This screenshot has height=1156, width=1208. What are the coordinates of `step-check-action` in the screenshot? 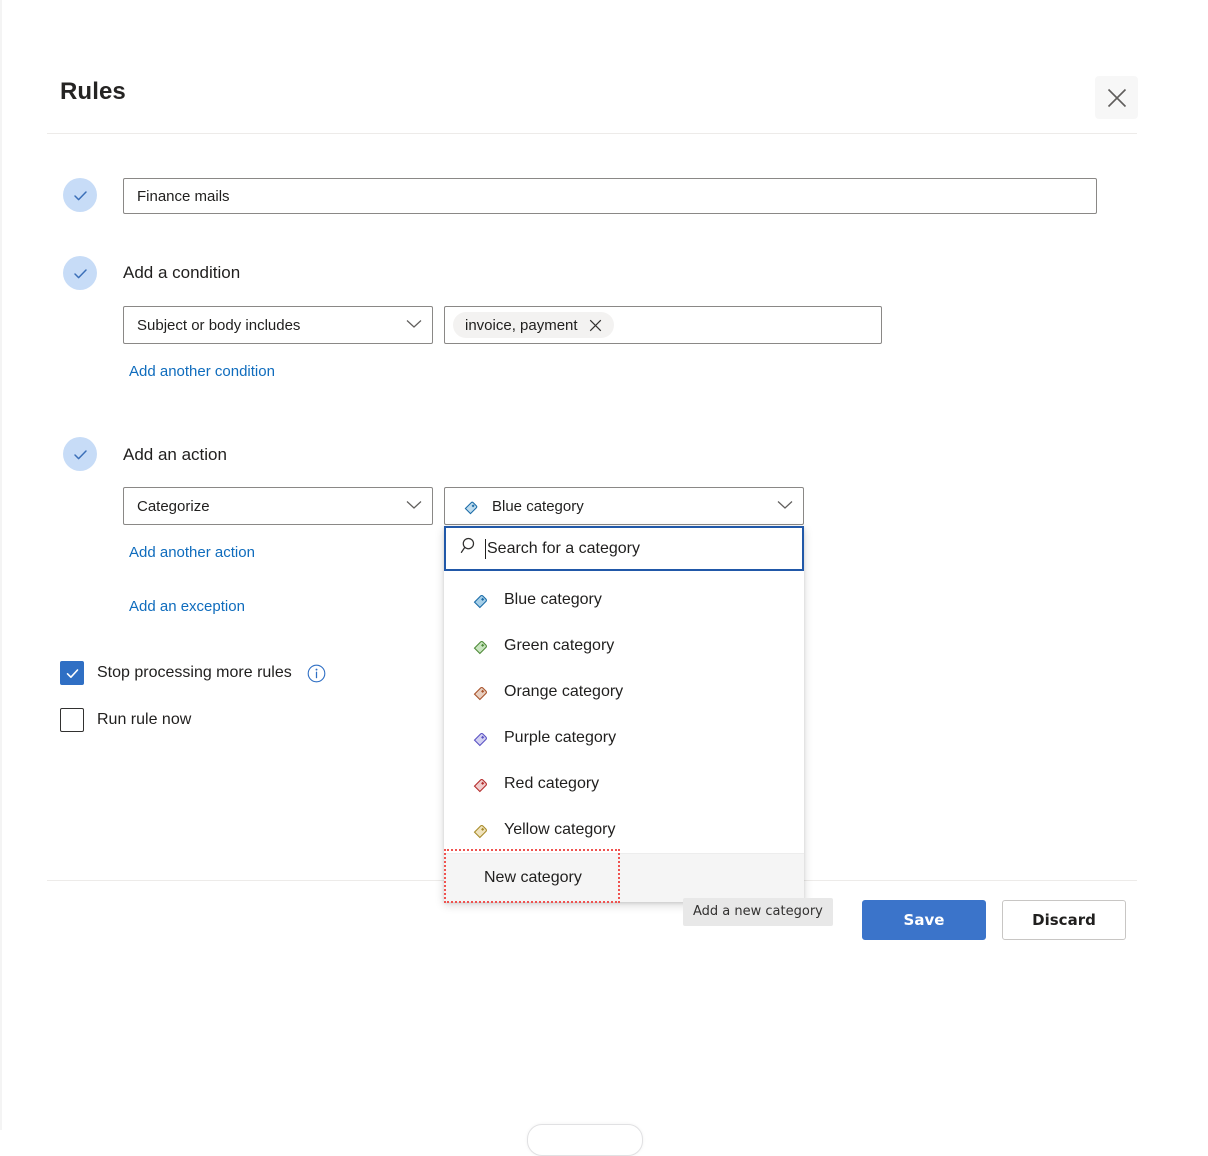 It's located at (80, 454).